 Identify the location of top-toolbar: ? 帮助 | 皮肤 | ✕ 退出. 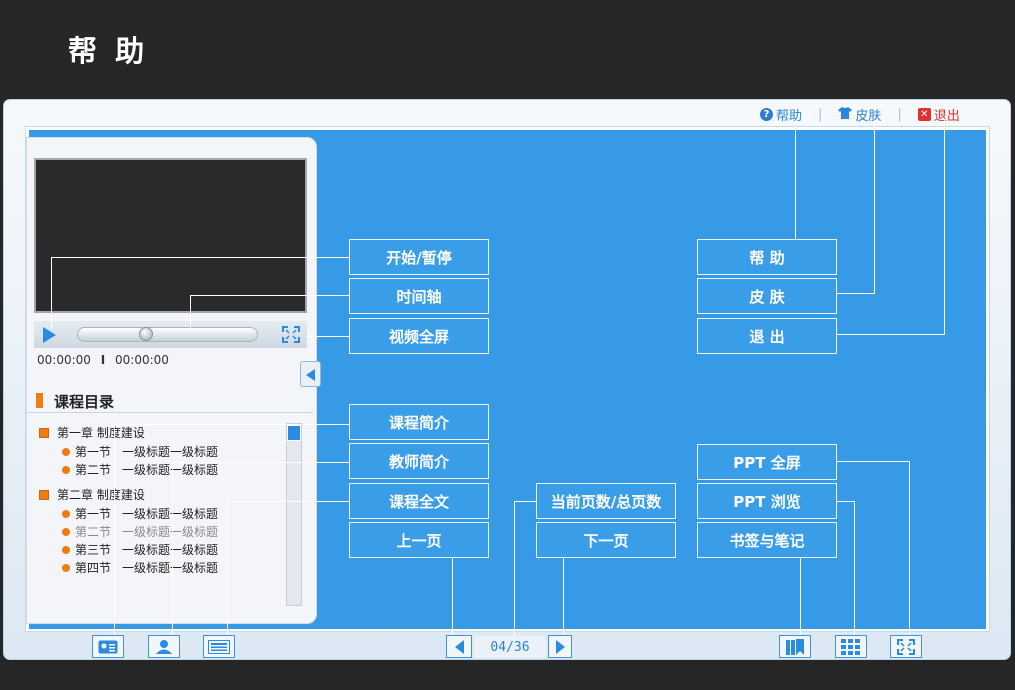
(860, 114).